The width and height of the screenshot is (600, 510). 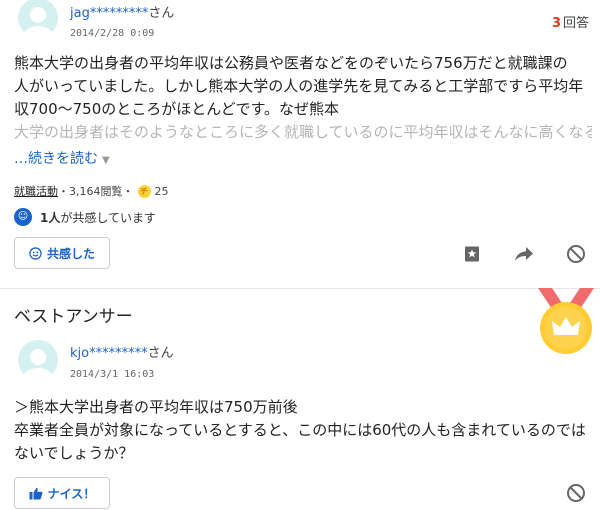 I want to click on share-button, so click(x=524, y=254).